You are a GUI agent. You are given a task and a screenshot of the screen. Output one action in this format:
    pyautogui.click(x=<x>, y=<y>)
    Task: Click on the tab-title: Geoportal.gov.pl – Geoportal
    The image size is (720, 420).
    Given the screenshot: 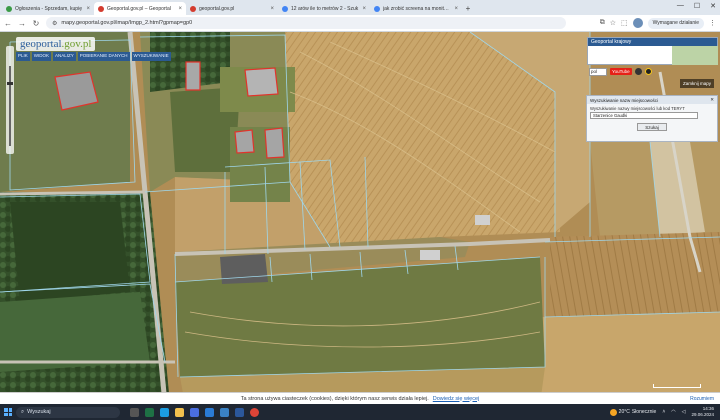 What is the action you would take?
    pyautogui.click(x=139, y=8)
    